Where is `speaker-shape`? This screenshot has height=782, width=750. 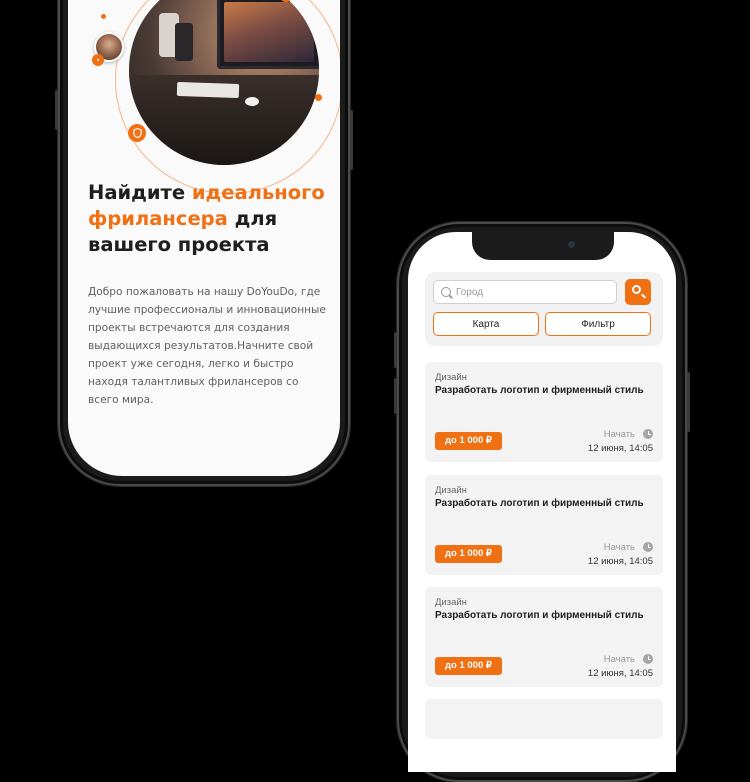
speaker-shape is located at coordinates (184, 42).